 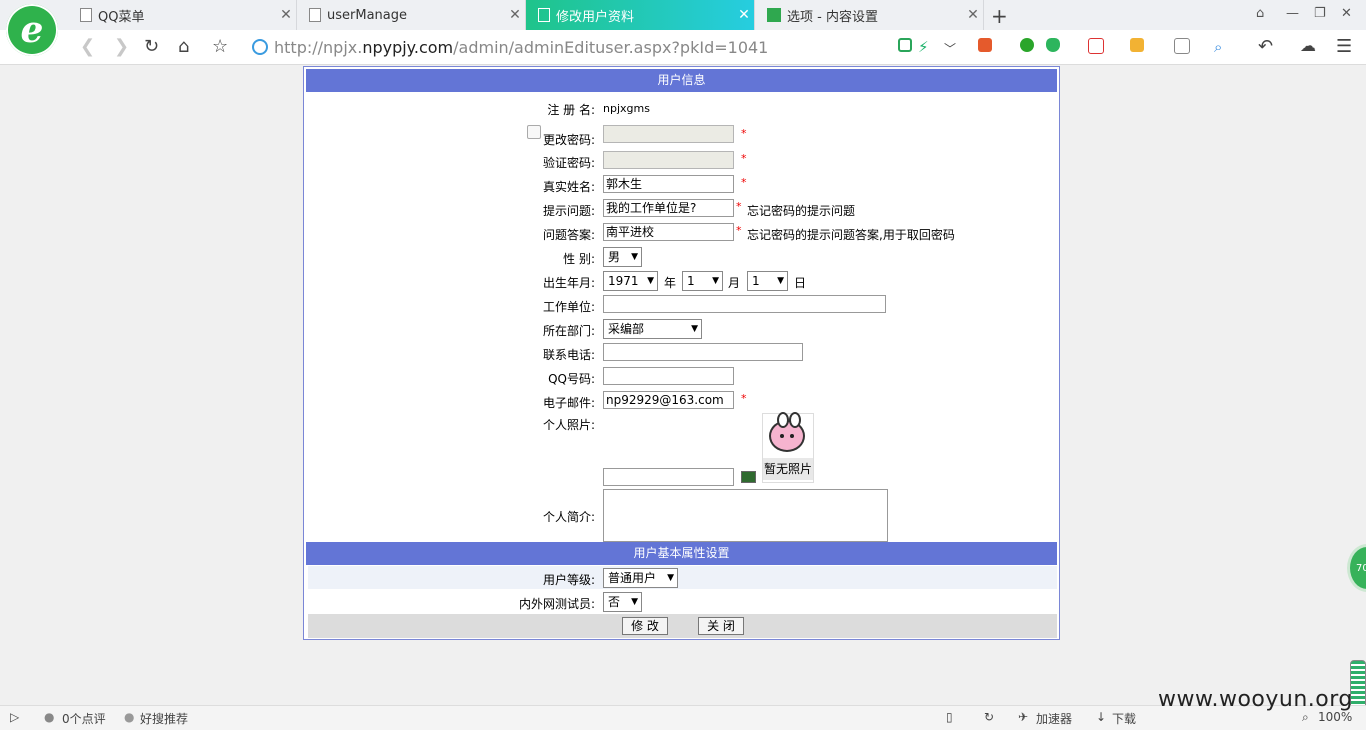 I want to click on username-label: 注 册 名:, so click(x=571, y=110).